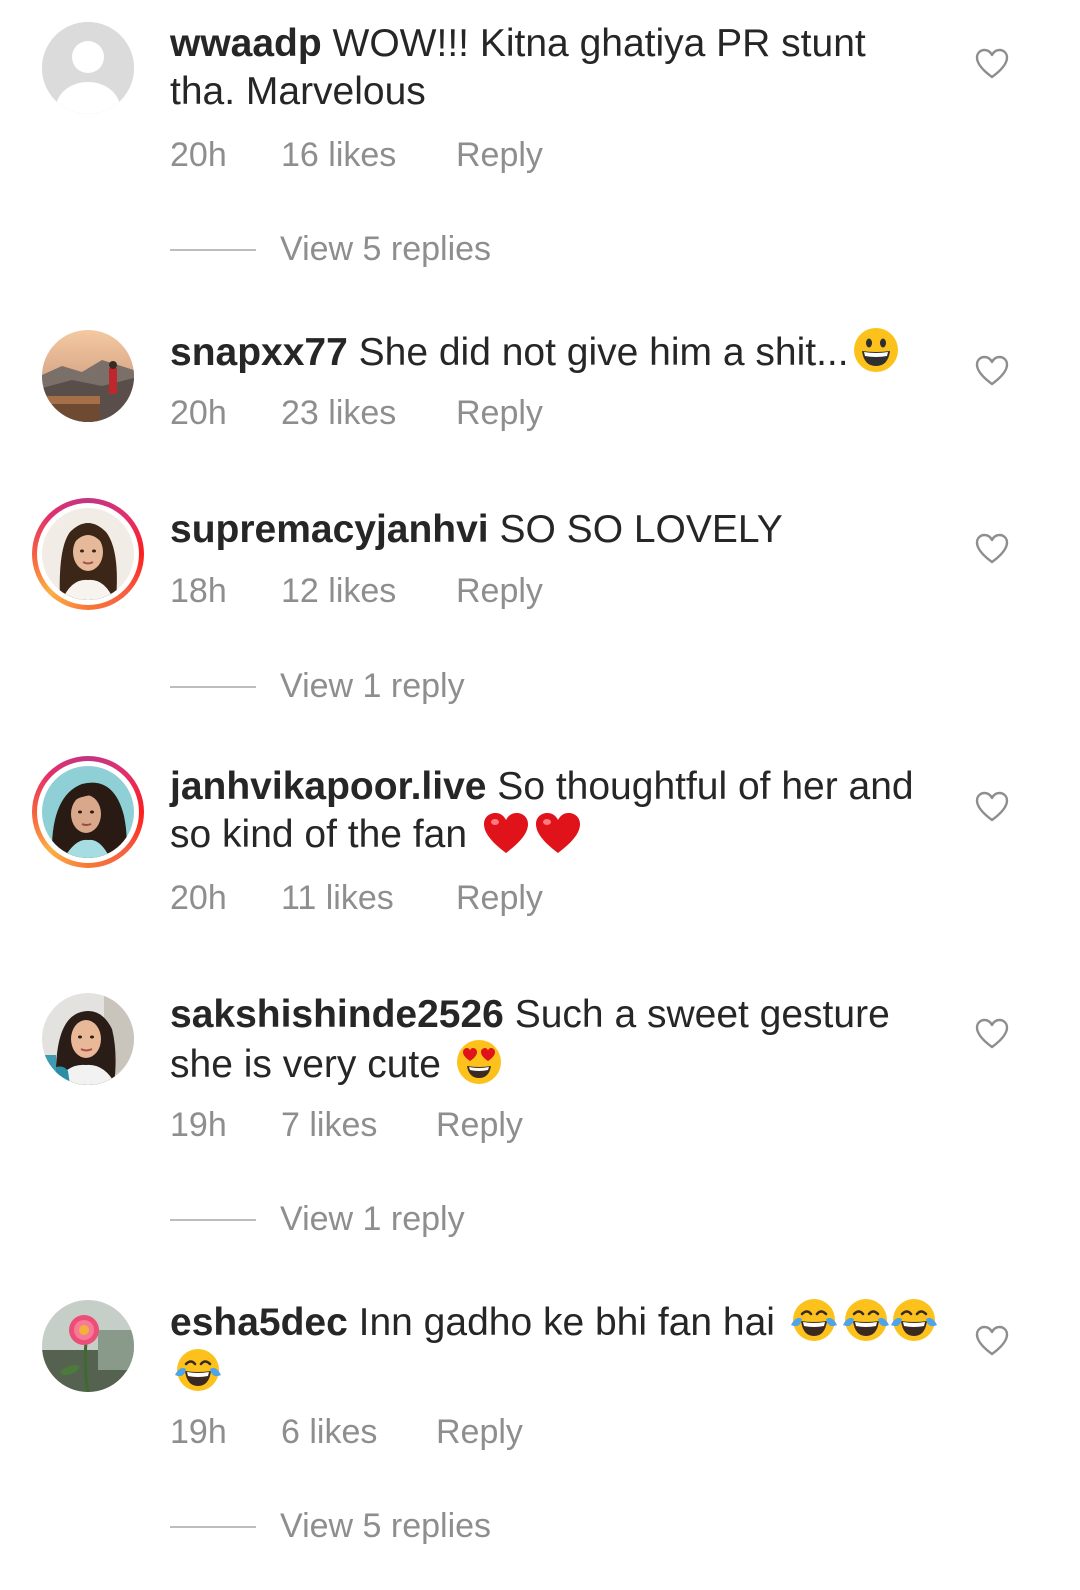  I want to click on likes-count: 23 likes, so click(338, 413).